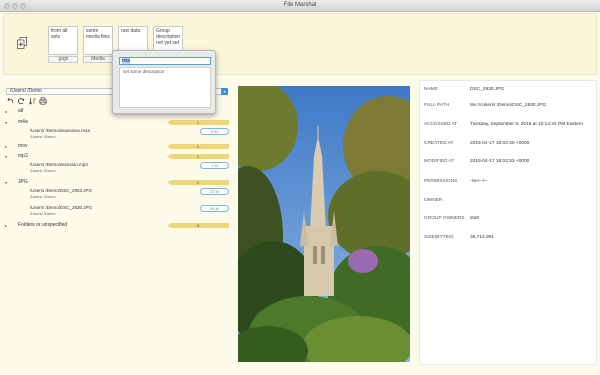 The height and width of the screenshot is (375, 600). Describe the element at coordinates (63, 40) in the screenshot. I see `set-description: from all sets` at that location.